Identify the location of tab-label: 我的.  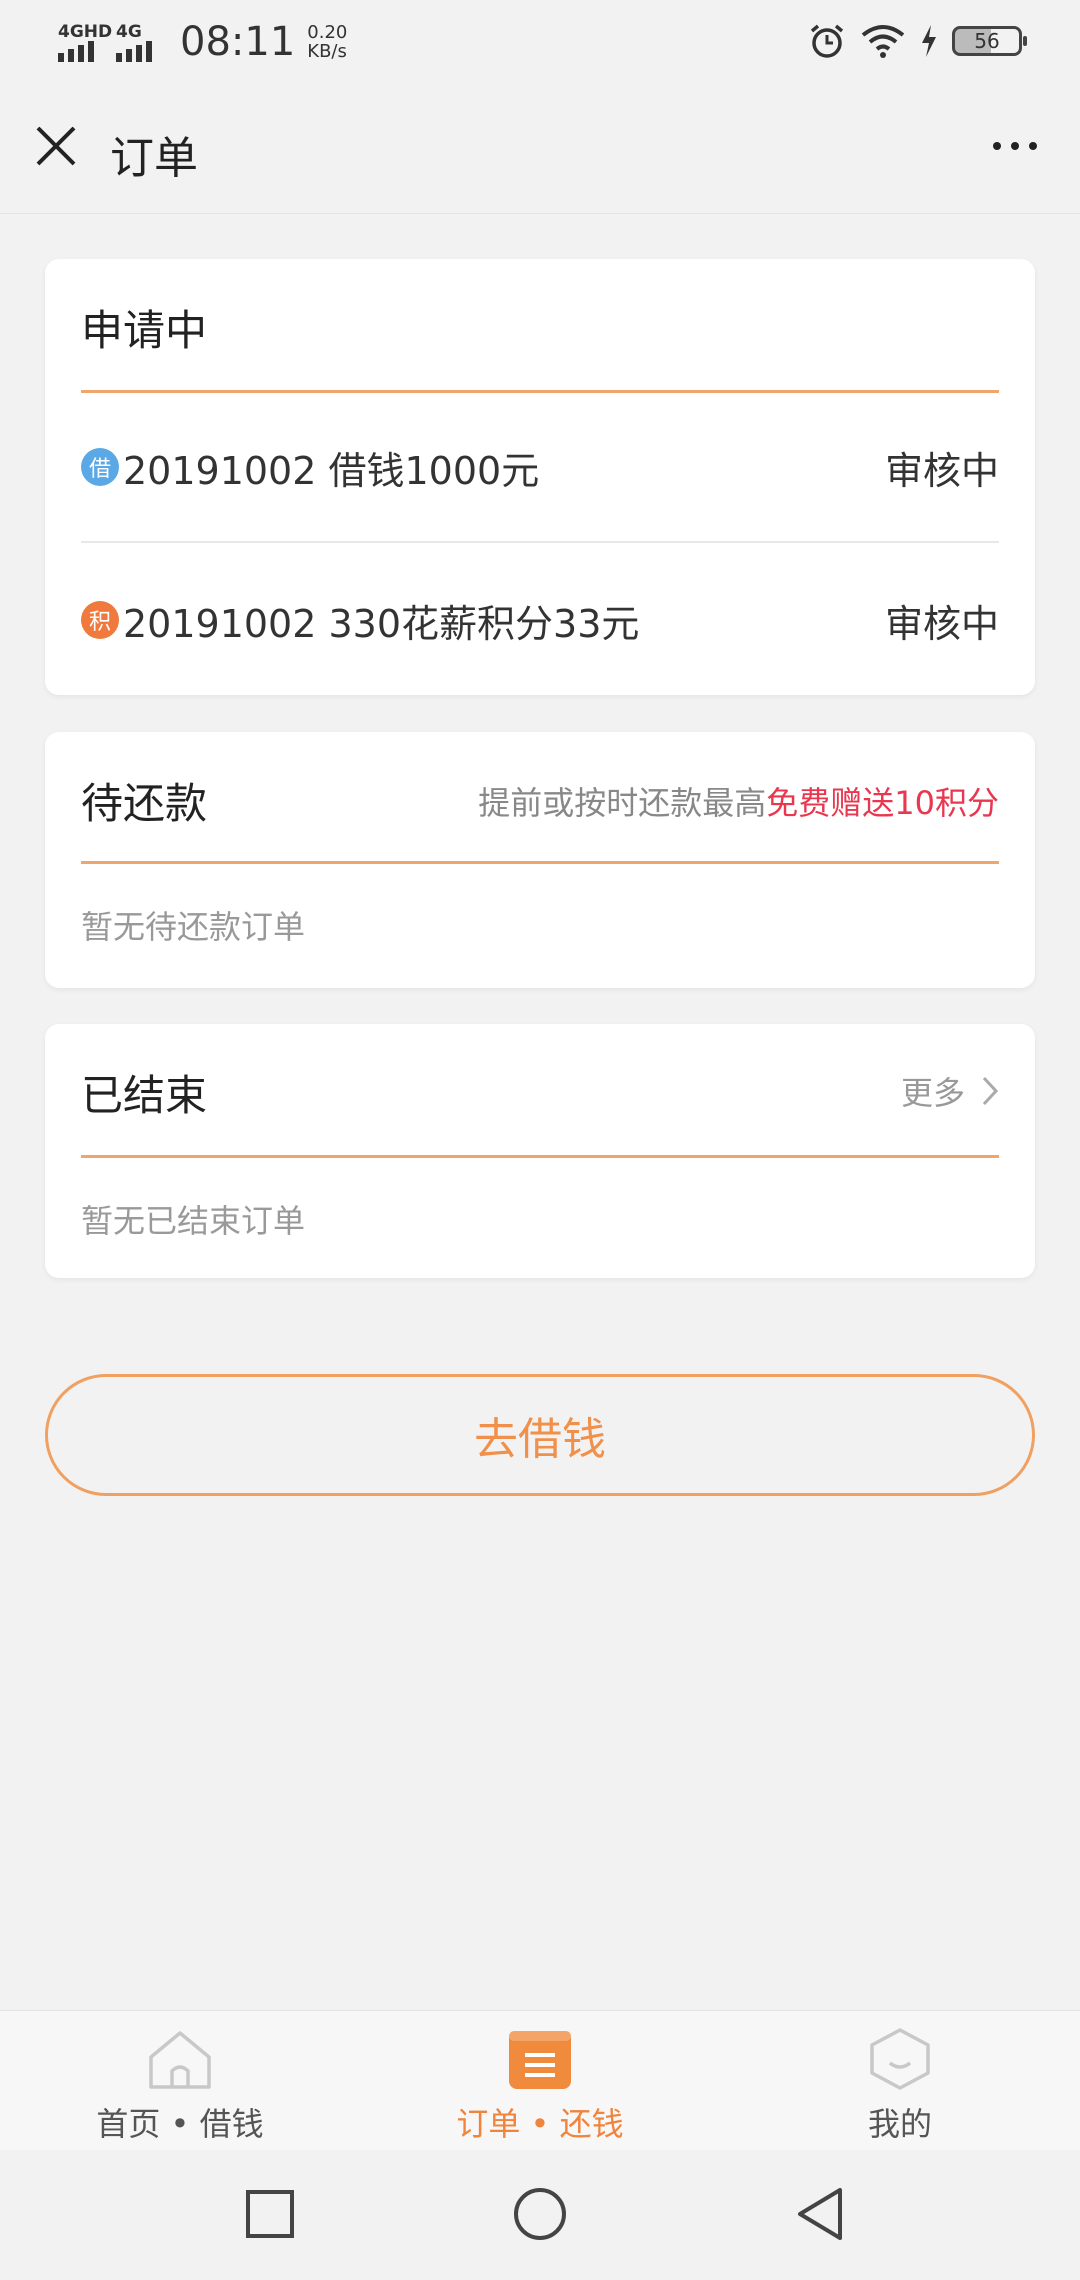
(899, 2124).